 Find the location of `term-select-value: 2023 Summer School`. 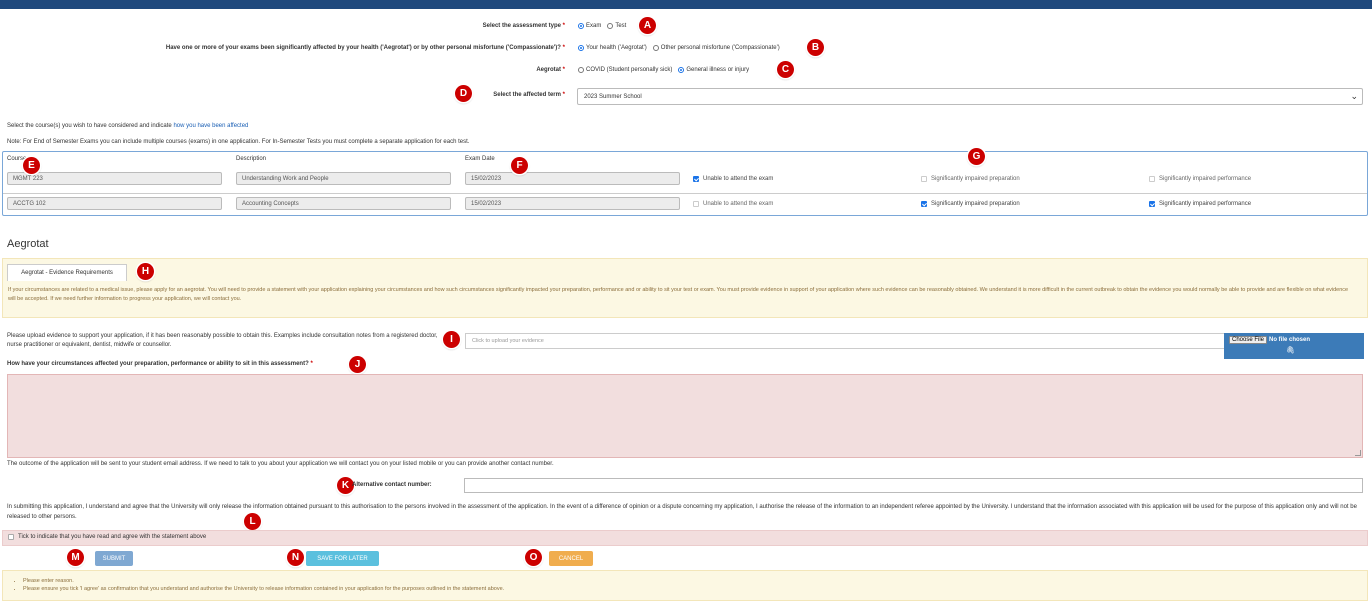

term-select-value: 2023 Summer School is located at coordinates (613, 96).